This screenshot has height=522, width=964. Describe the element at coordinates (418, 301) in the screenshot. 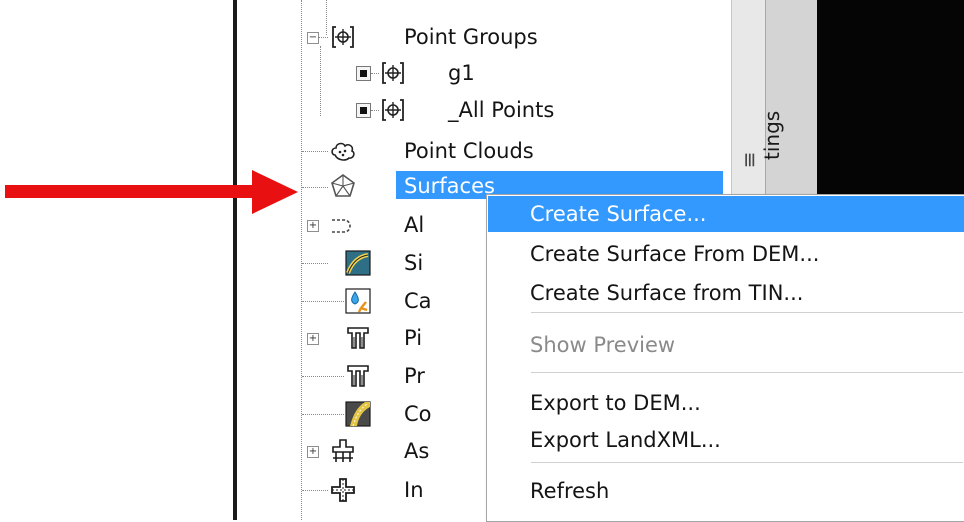

I see `tree-item-catchments: Ca` at that location.